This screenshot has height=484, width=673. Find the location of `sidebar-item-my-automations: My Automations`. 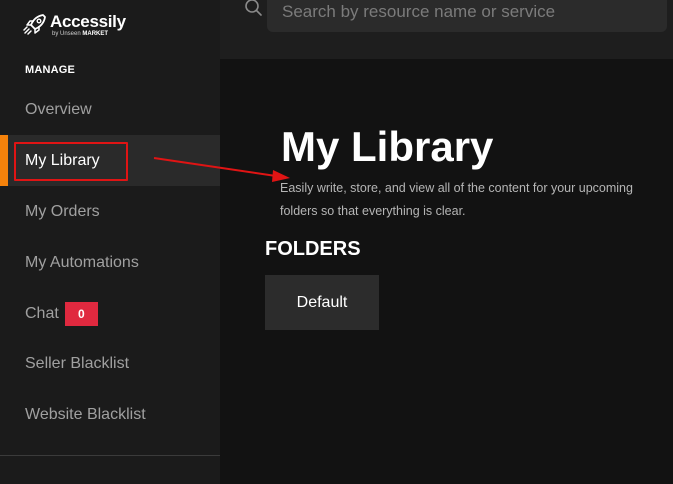

sidebar-item-my-automations: My Automations is located at coordinates (110, 262).